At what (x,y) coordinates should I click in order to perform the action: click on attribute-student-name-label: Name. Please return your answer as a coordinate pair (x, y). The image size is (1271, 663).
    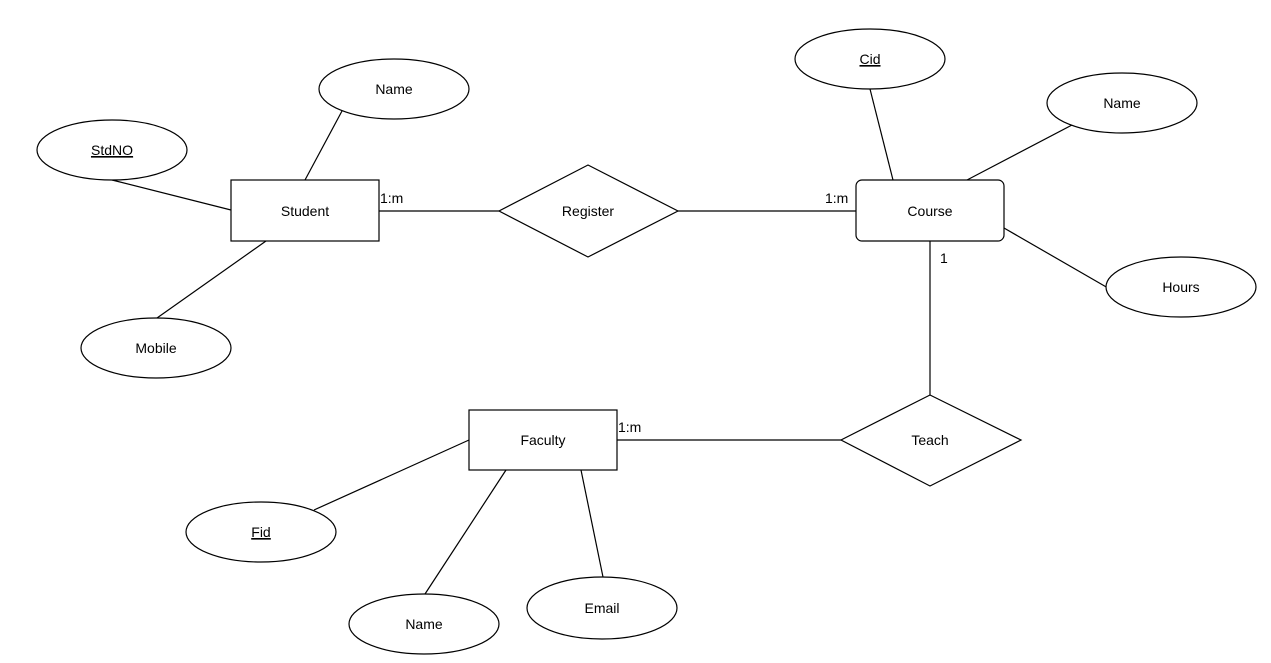
    Looking at the image, I should click on (394, 89).